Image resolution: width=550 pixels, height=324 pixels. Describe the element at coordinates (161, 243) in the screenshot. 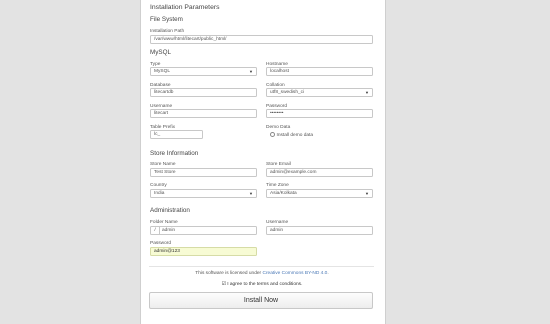

I see `admin-password-label: Password` at that location.